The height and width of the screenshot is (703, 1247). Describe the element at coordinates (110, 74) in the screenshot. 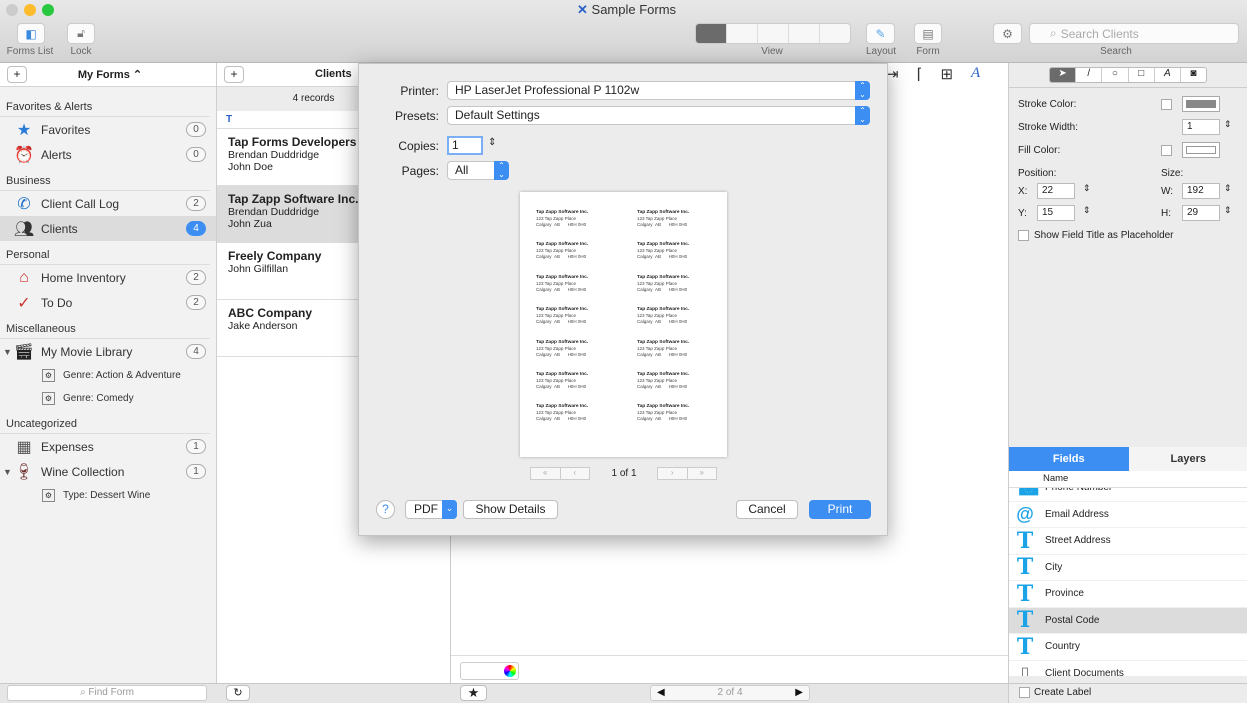

I see `my-forms-selector: My Forms ⌃` at that location.